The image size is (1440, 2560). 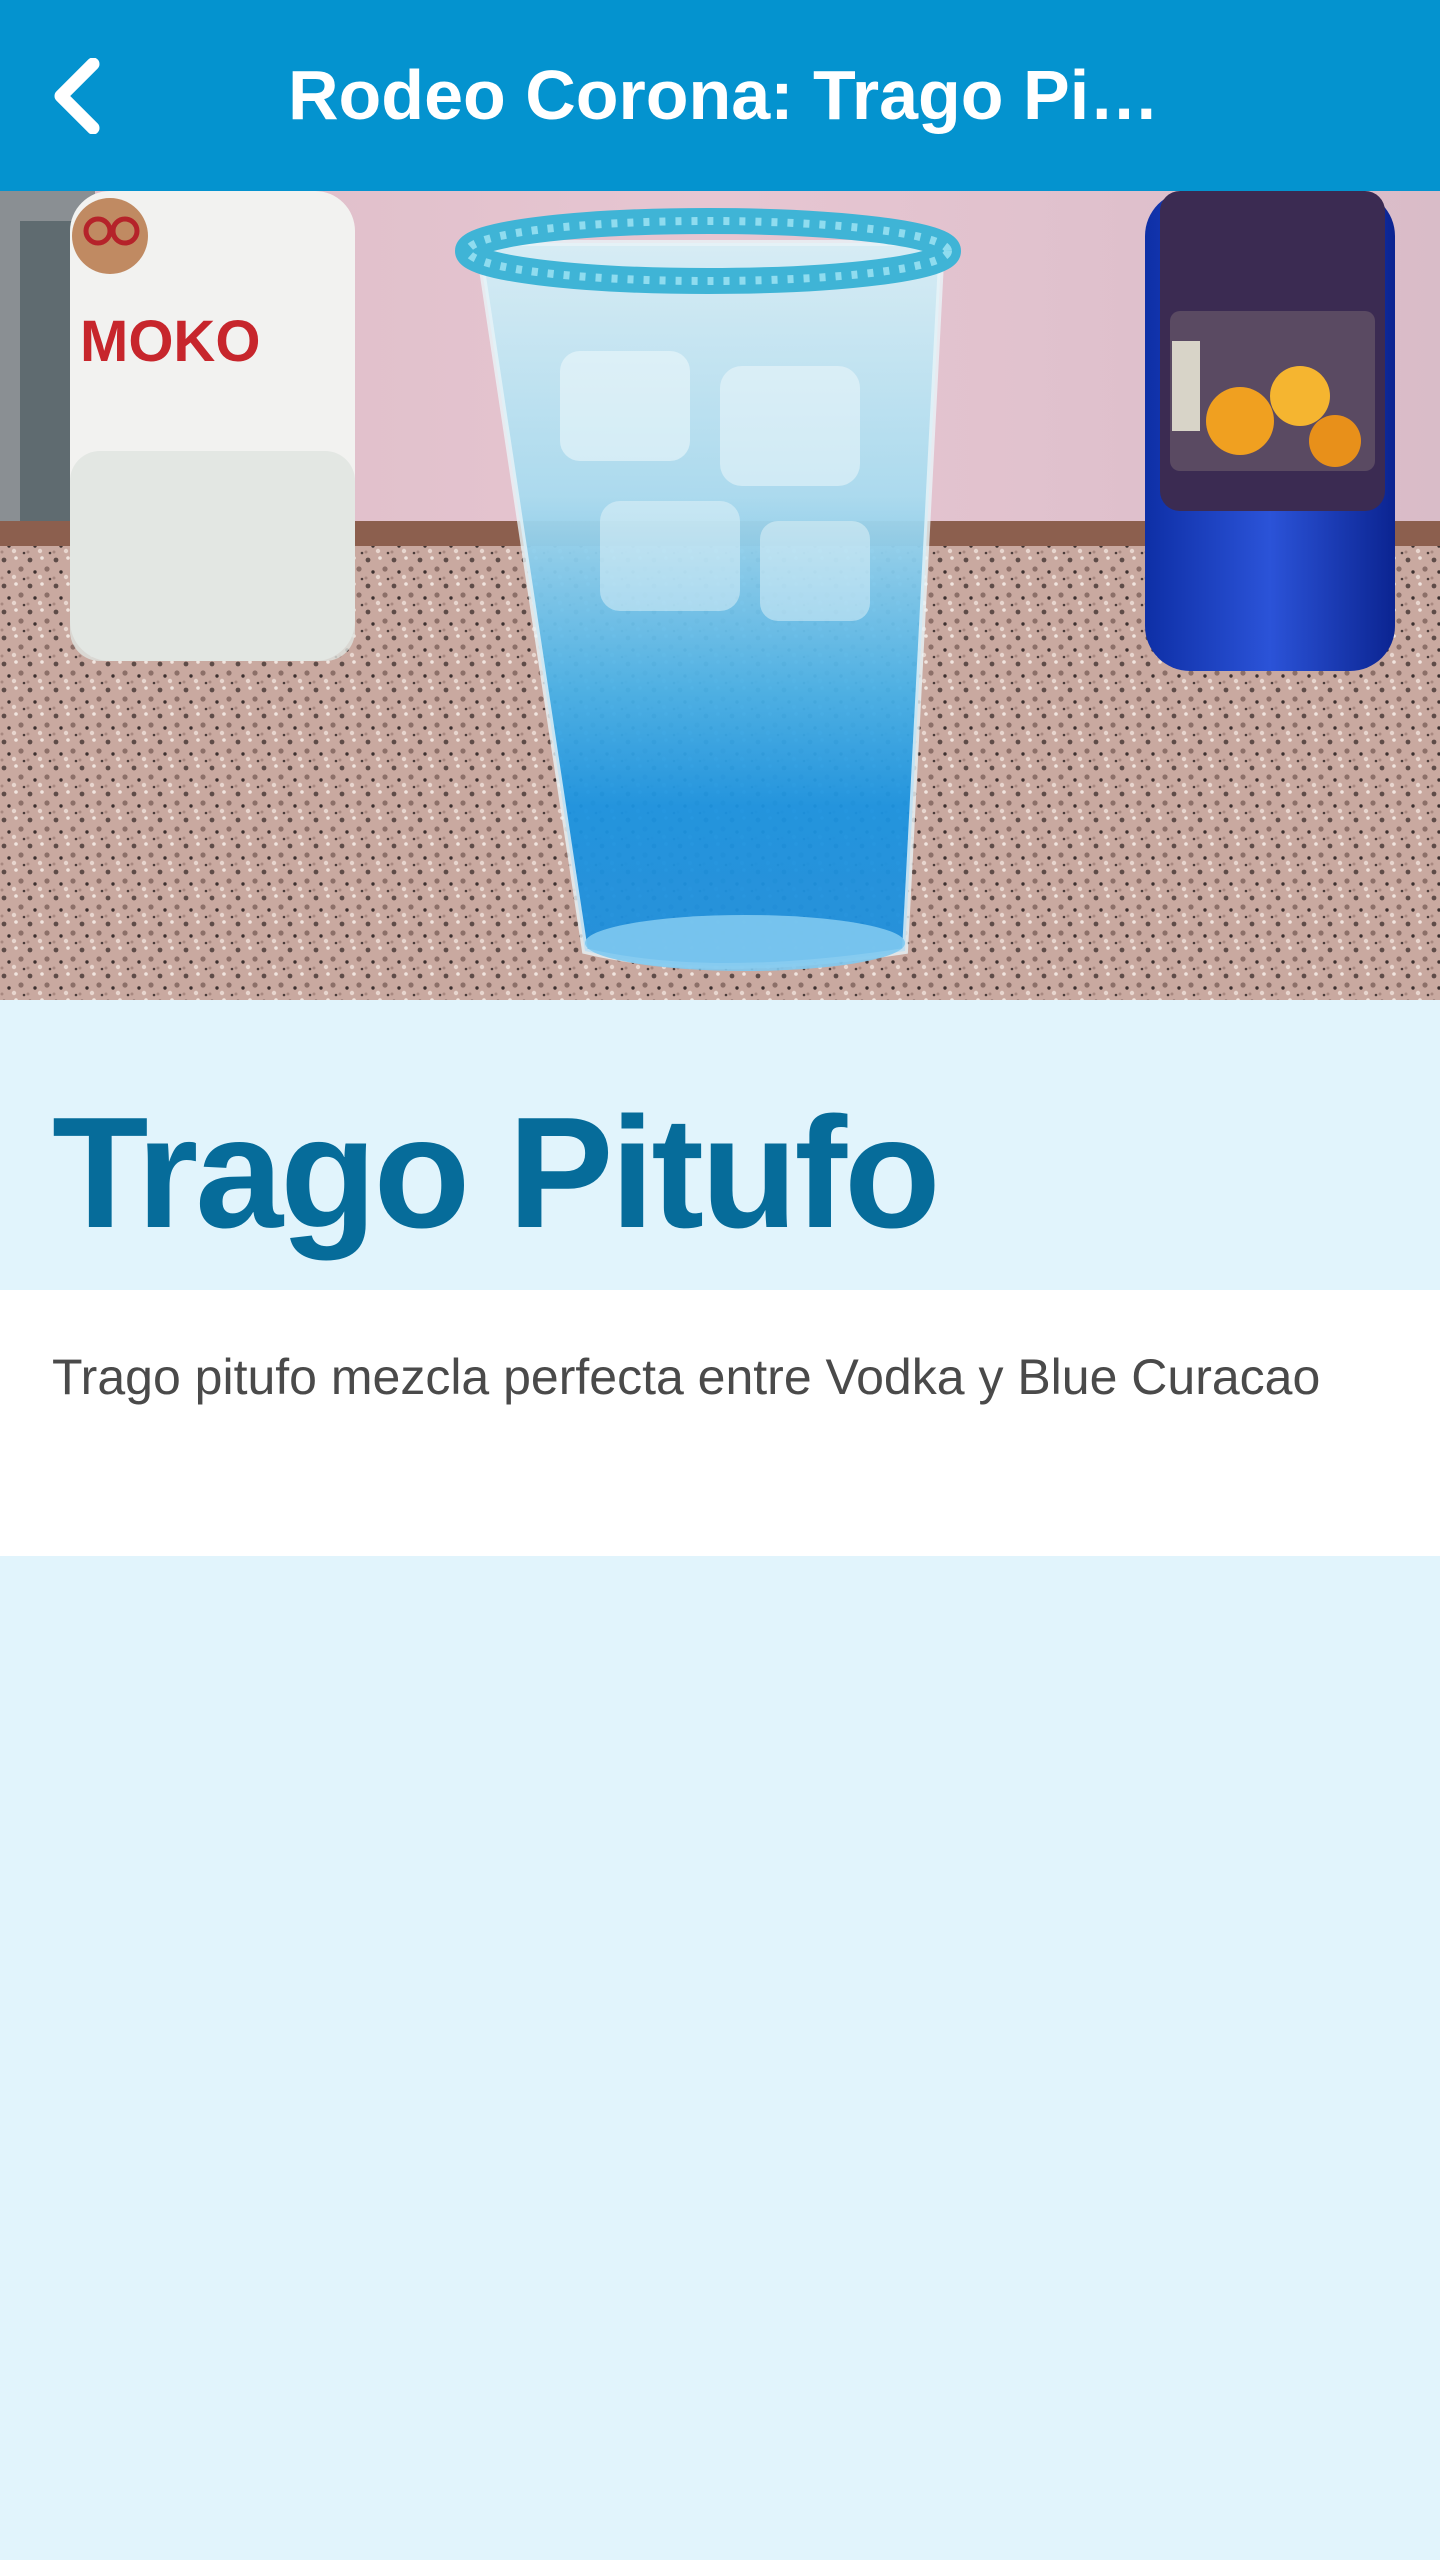 I want to click on back-button, so click(x=77, y=96).